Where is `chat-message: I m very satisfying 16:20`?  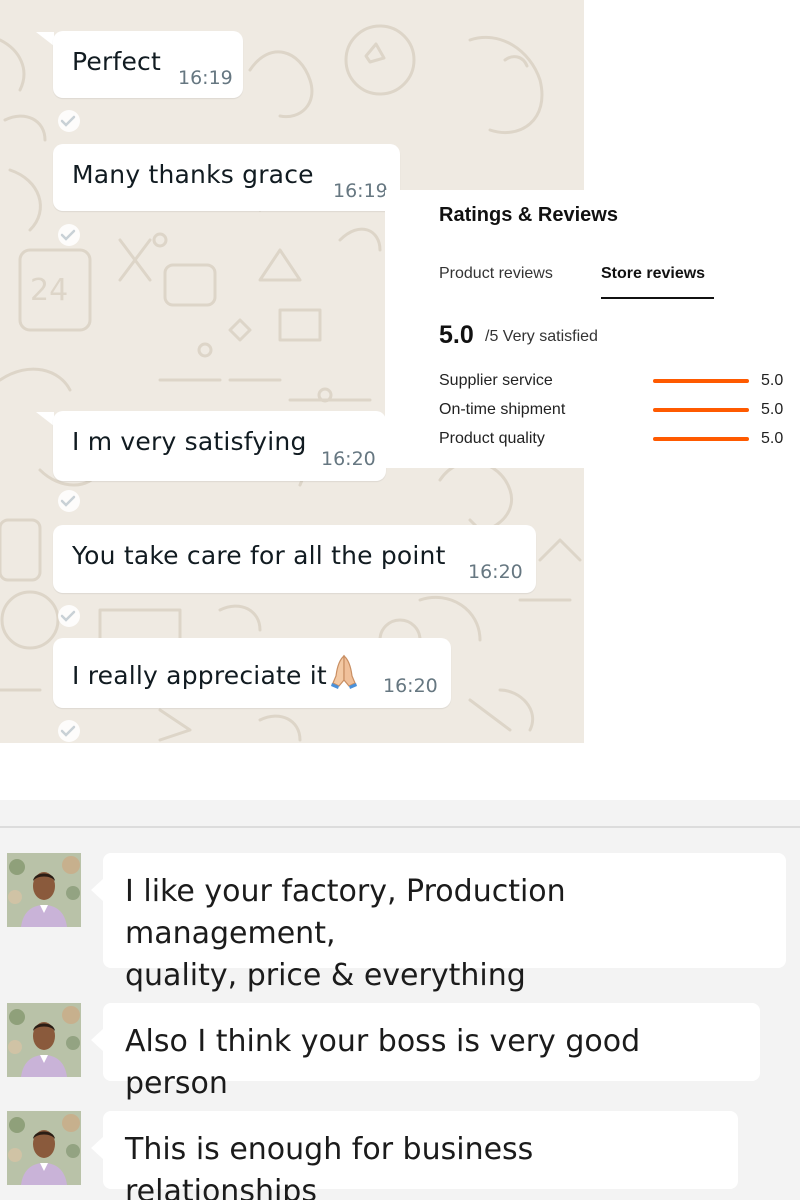 chat-message: I m very satisfying 16:20 is located at coordinates (219, 446).